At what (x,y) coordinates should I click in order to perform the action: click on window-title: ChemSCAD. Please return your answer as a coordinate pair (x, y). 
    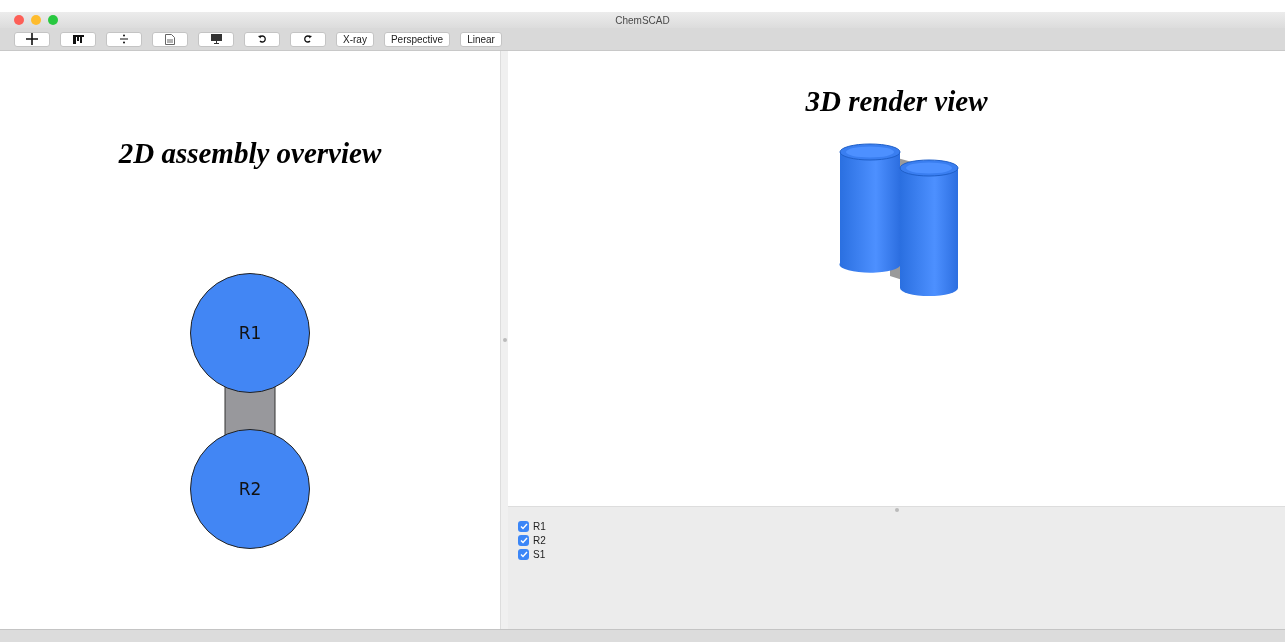
    Looking at the image, I should click on (642, 20).